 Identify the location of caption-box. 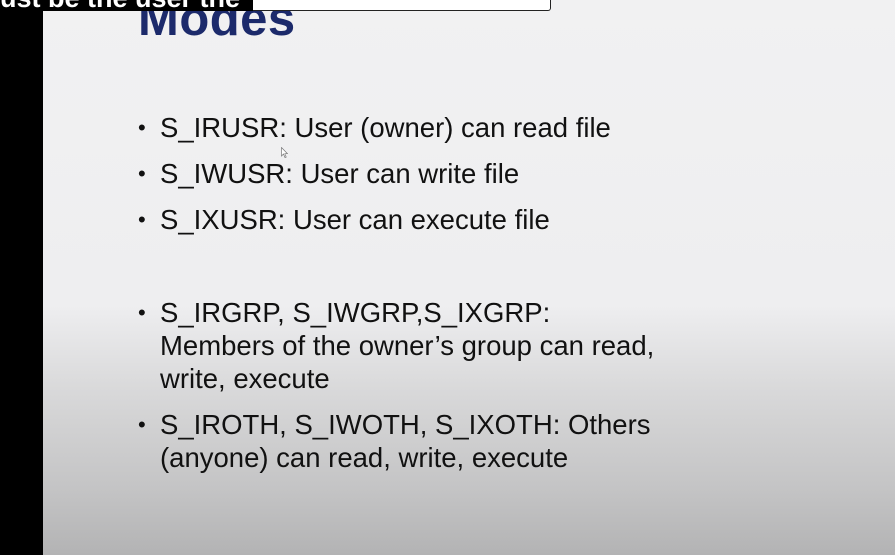
(402, 5).